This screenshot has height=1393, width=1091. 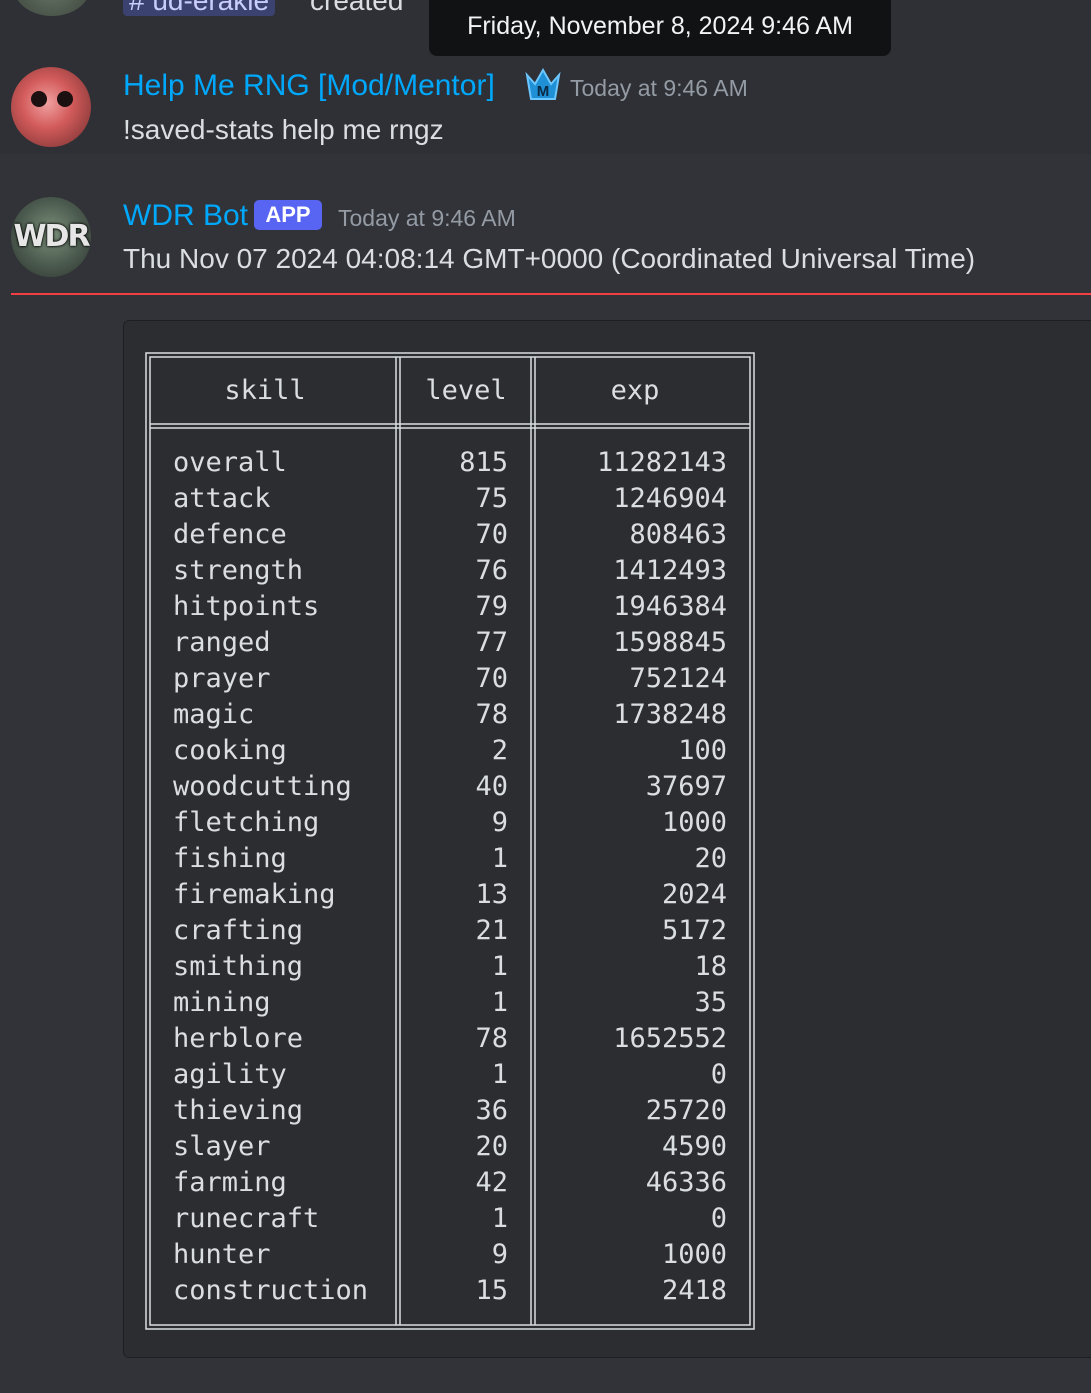 I want to click on bot-message-timestamp: Today at 9:46 AM, so click(x=427, y=218).